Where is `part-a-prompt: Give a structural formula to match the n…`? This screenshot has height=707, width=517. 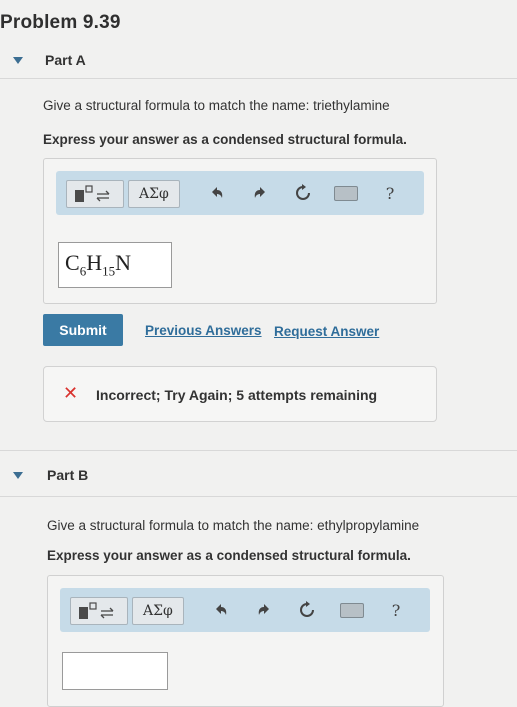 part-a-prompt: Give a structural formula to match the n… is located at coordinates (216, 105).